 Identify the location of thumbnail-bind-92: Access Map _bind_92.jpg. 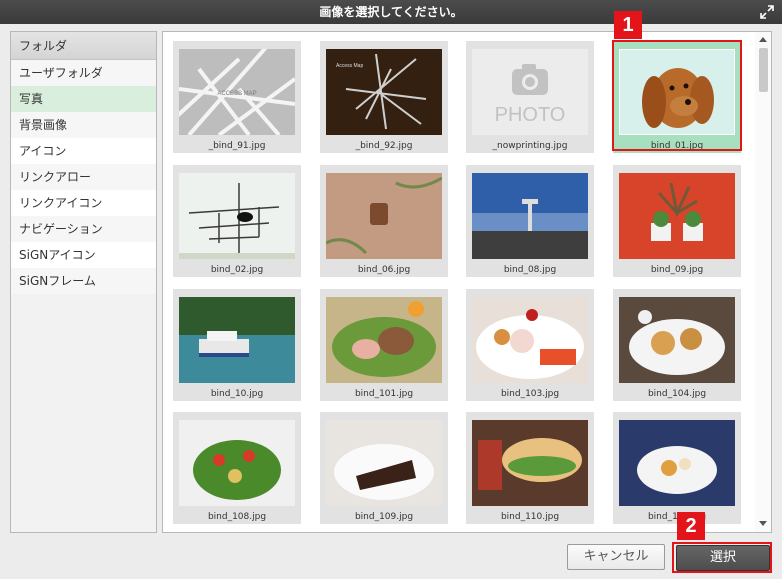
(384, 97).